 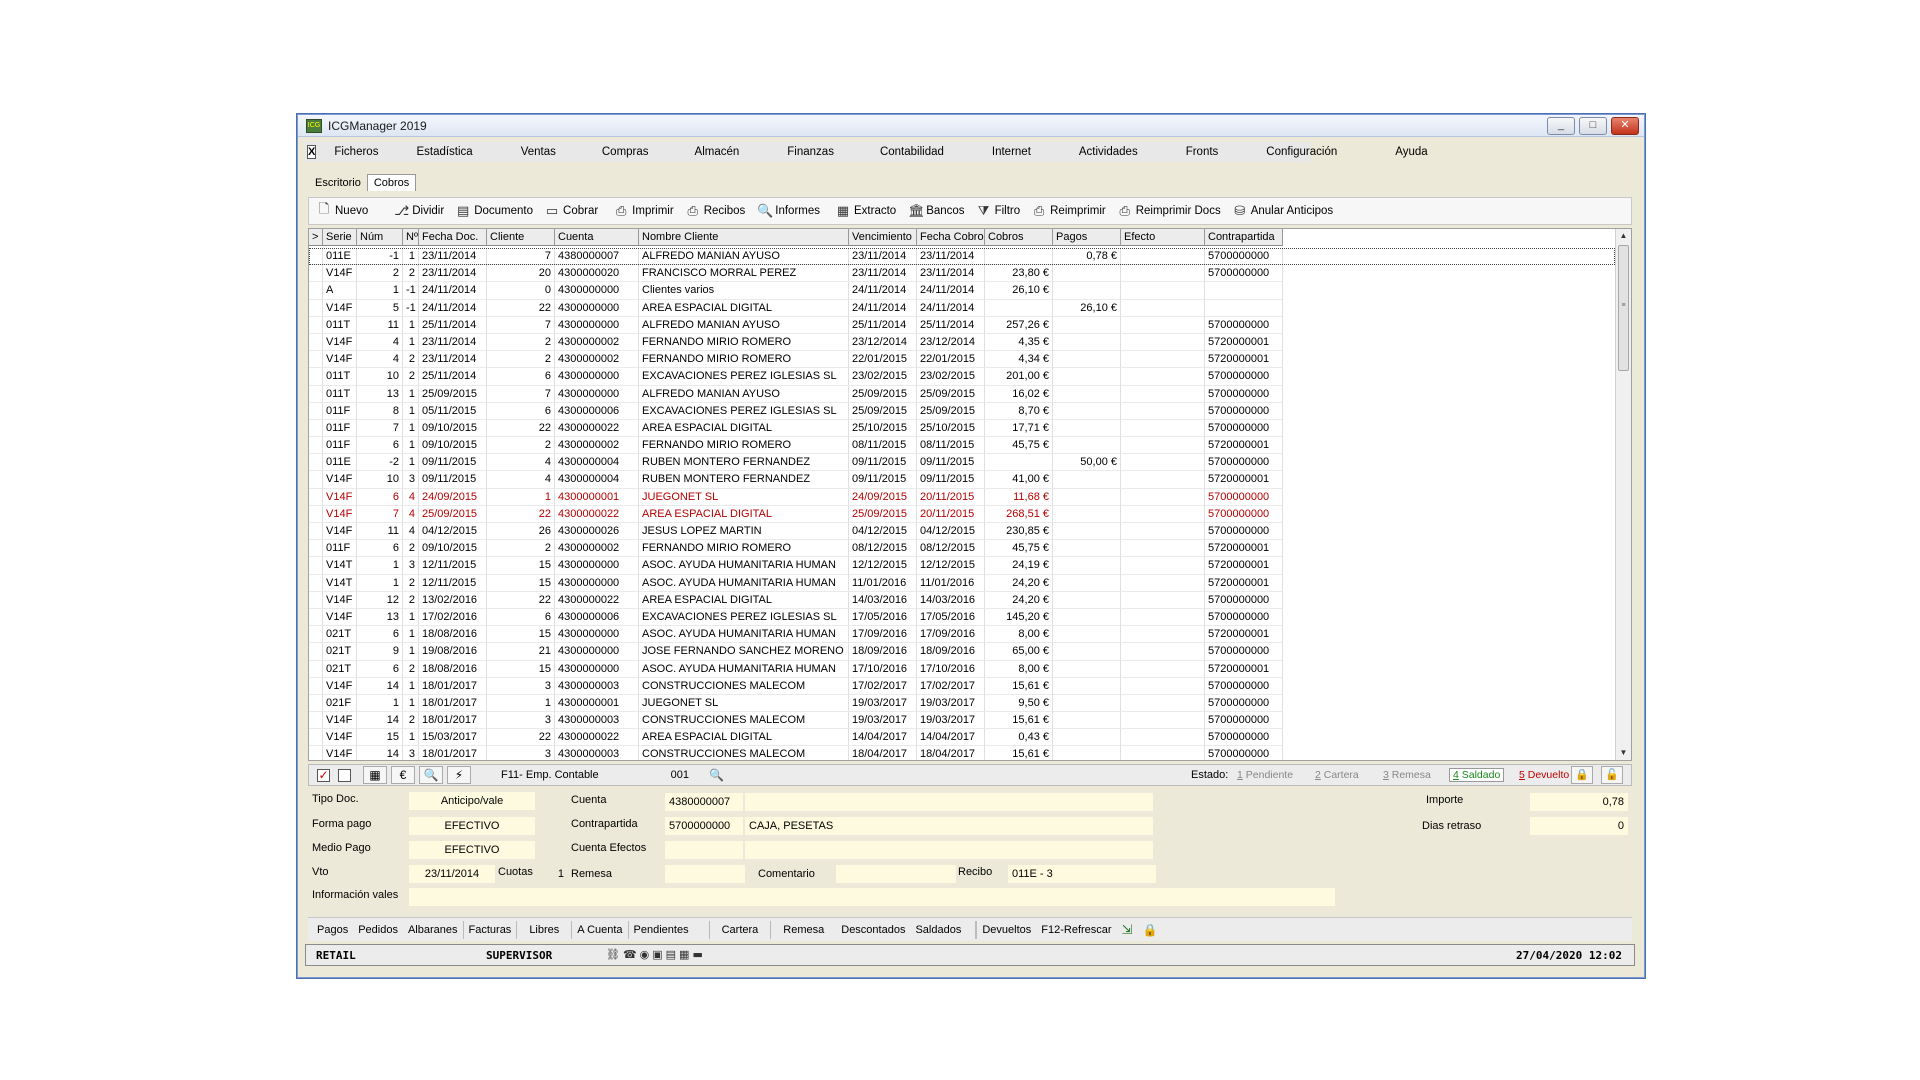 I want to click on scroll-down-icon: ▼, so click(x=1623, y=753).